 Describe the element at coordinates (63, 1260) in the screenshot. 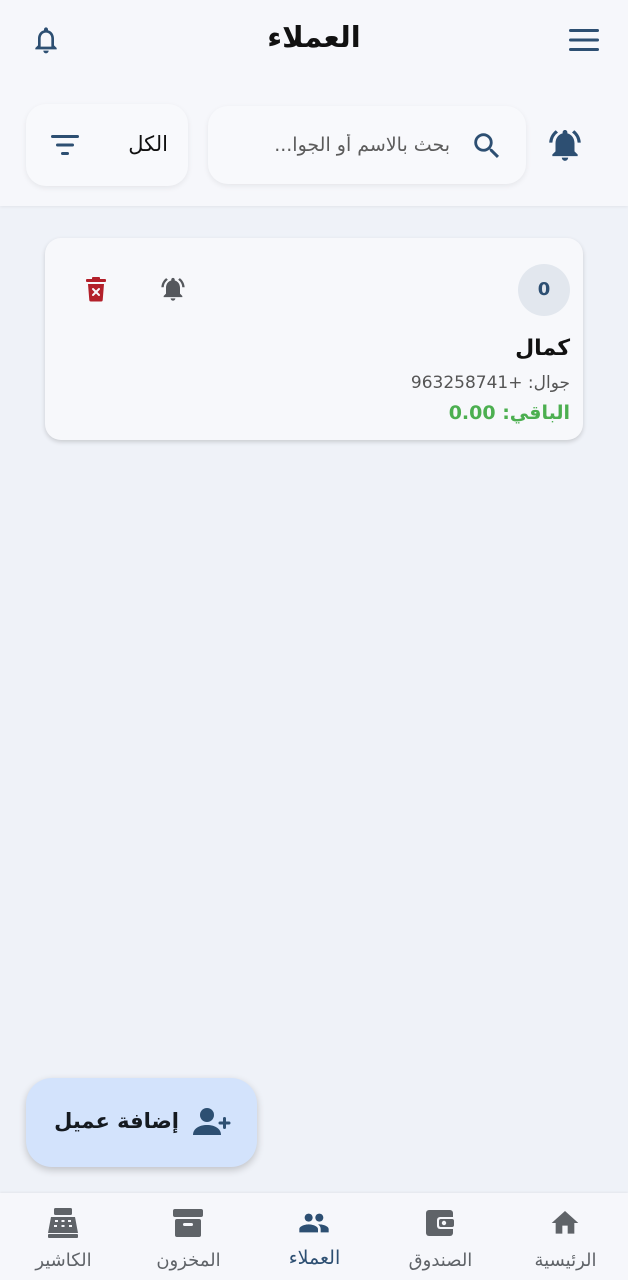

I see `nav-cashier-label: الكاشير` at that location.